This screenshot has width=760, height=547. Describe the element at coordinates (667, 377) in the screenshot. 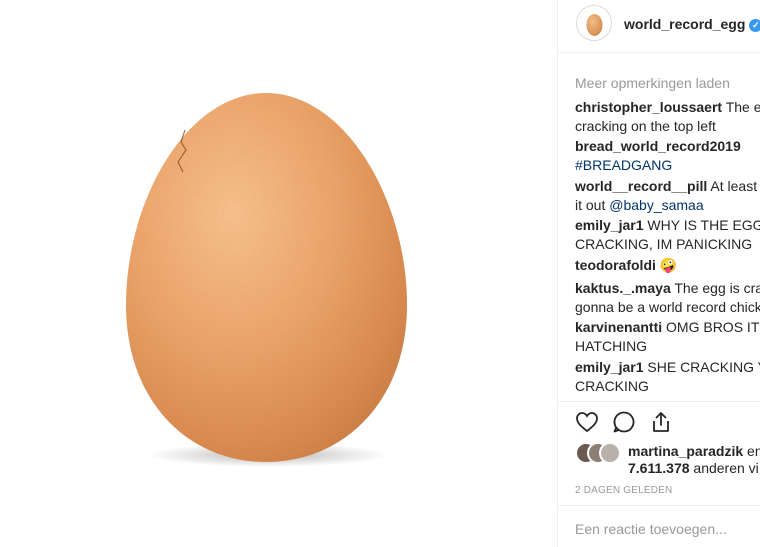

I see `comment-item: emily_jar1 SHE CRACKING YA CRACKING` at that location.